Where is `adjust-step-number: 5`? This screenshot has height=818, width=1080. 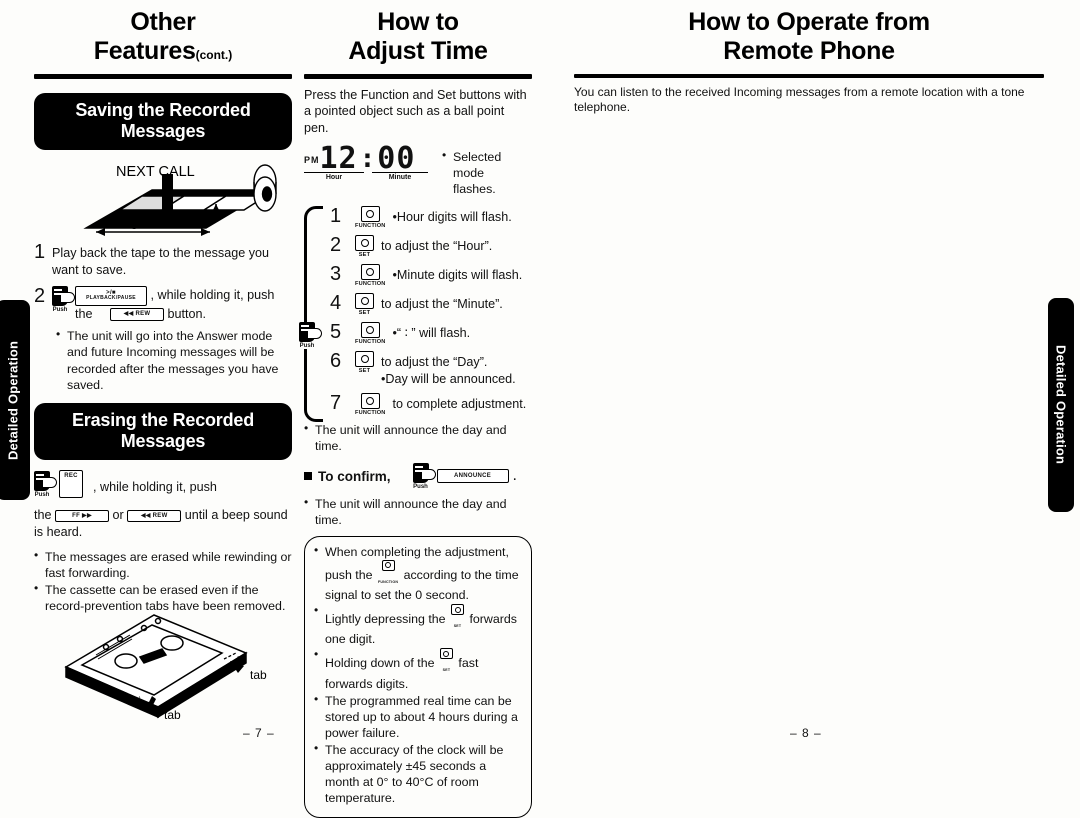 adjust-step-number: 5 is located at coordinates (336, 332).